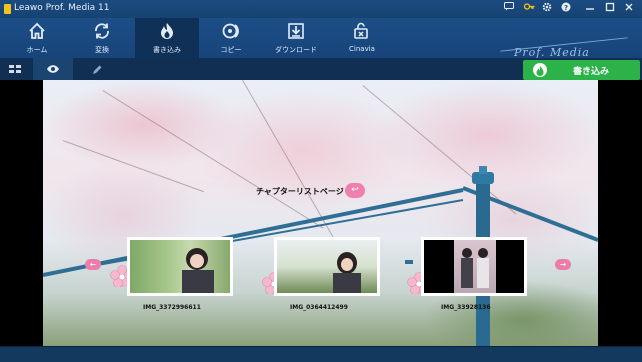  Describe the element at coordinates (466, 307) in the screenshot. I see `chapter-caption-3: IMG_33928136` at that location.